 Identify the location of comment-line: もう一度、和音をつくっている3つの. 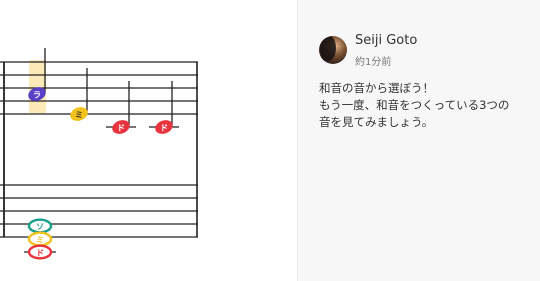
(414, 105).